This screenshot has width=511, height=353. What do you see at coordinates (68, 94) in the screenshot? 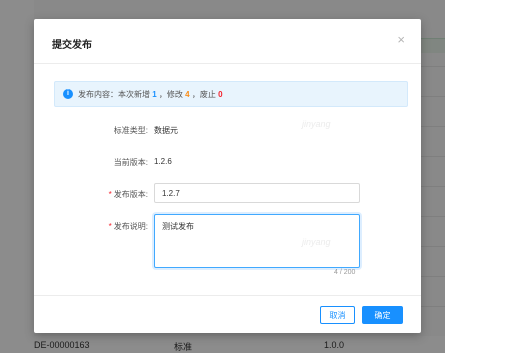
I see `info-icon: i` at bounding box center [68, 94].